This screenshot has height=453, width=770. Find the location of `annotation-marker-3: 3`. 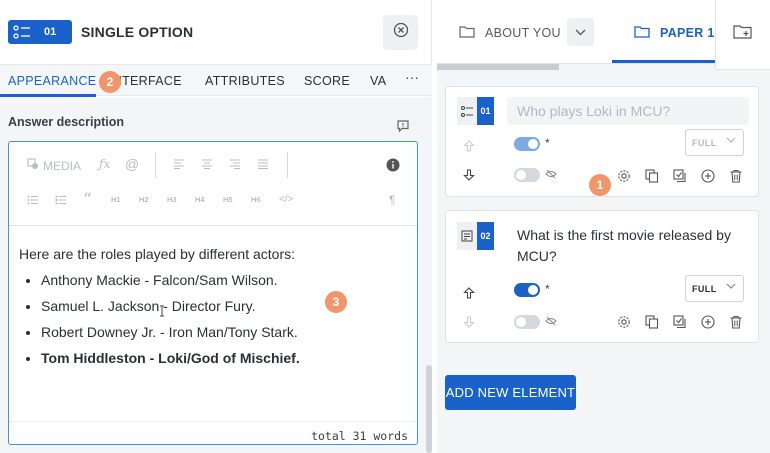

annotation-marker-3: 3 is located at coordinates (336, 302).